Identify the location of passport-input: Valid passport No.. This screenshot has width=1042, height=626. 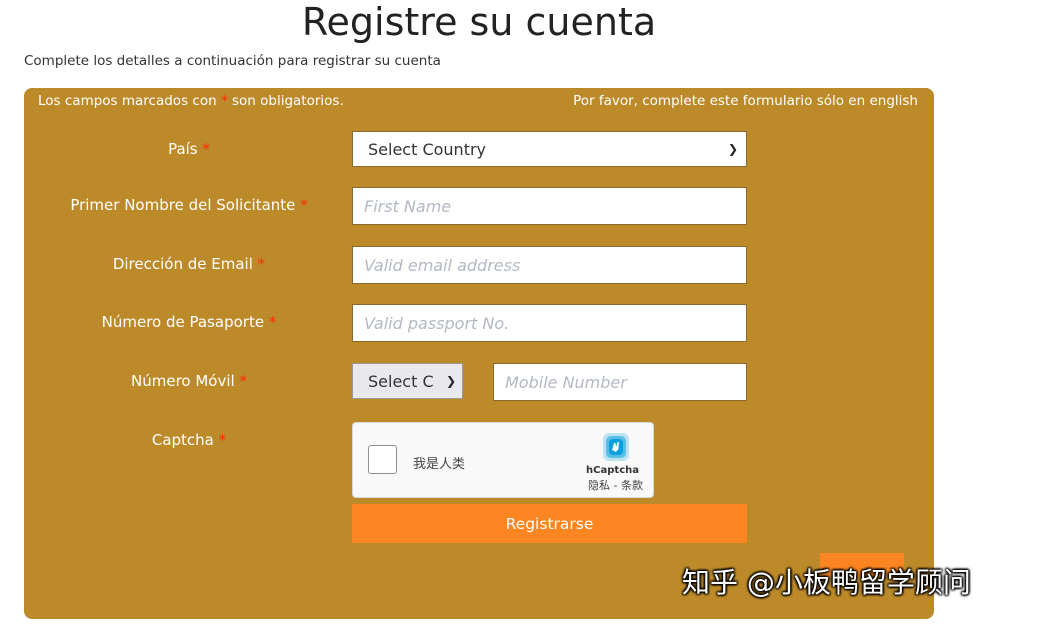
(549, 323).